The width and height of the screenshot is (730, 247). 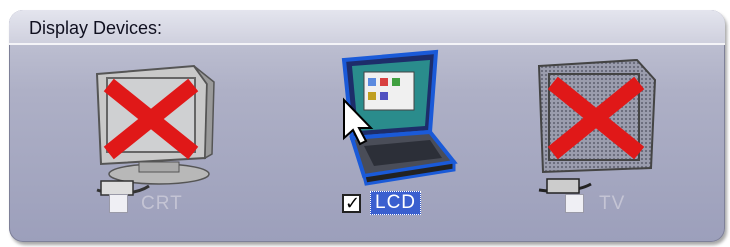 What do you see at coordinates (118, 203) in the screenshot?
I see `crt-checkbox` at bounding box center [118, 203].